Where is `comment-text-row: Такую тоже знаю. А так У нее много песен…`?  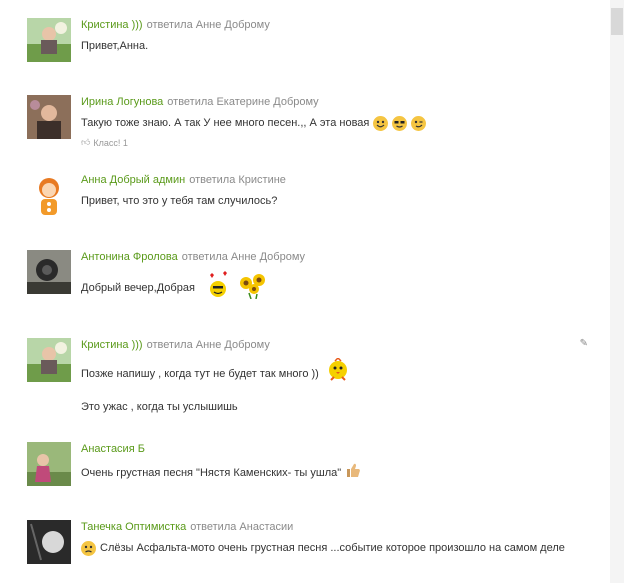
comment-text-row: Такую тоже знаю. А так У нее много песен… is located at coordinates (337, 123).